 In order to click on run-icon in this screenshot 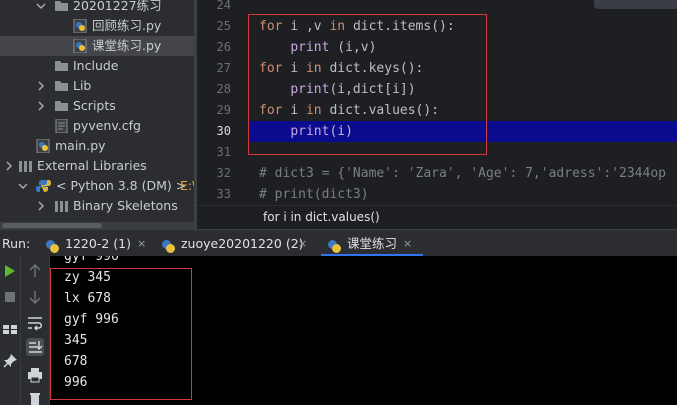, I will do `click(10, 271)`.